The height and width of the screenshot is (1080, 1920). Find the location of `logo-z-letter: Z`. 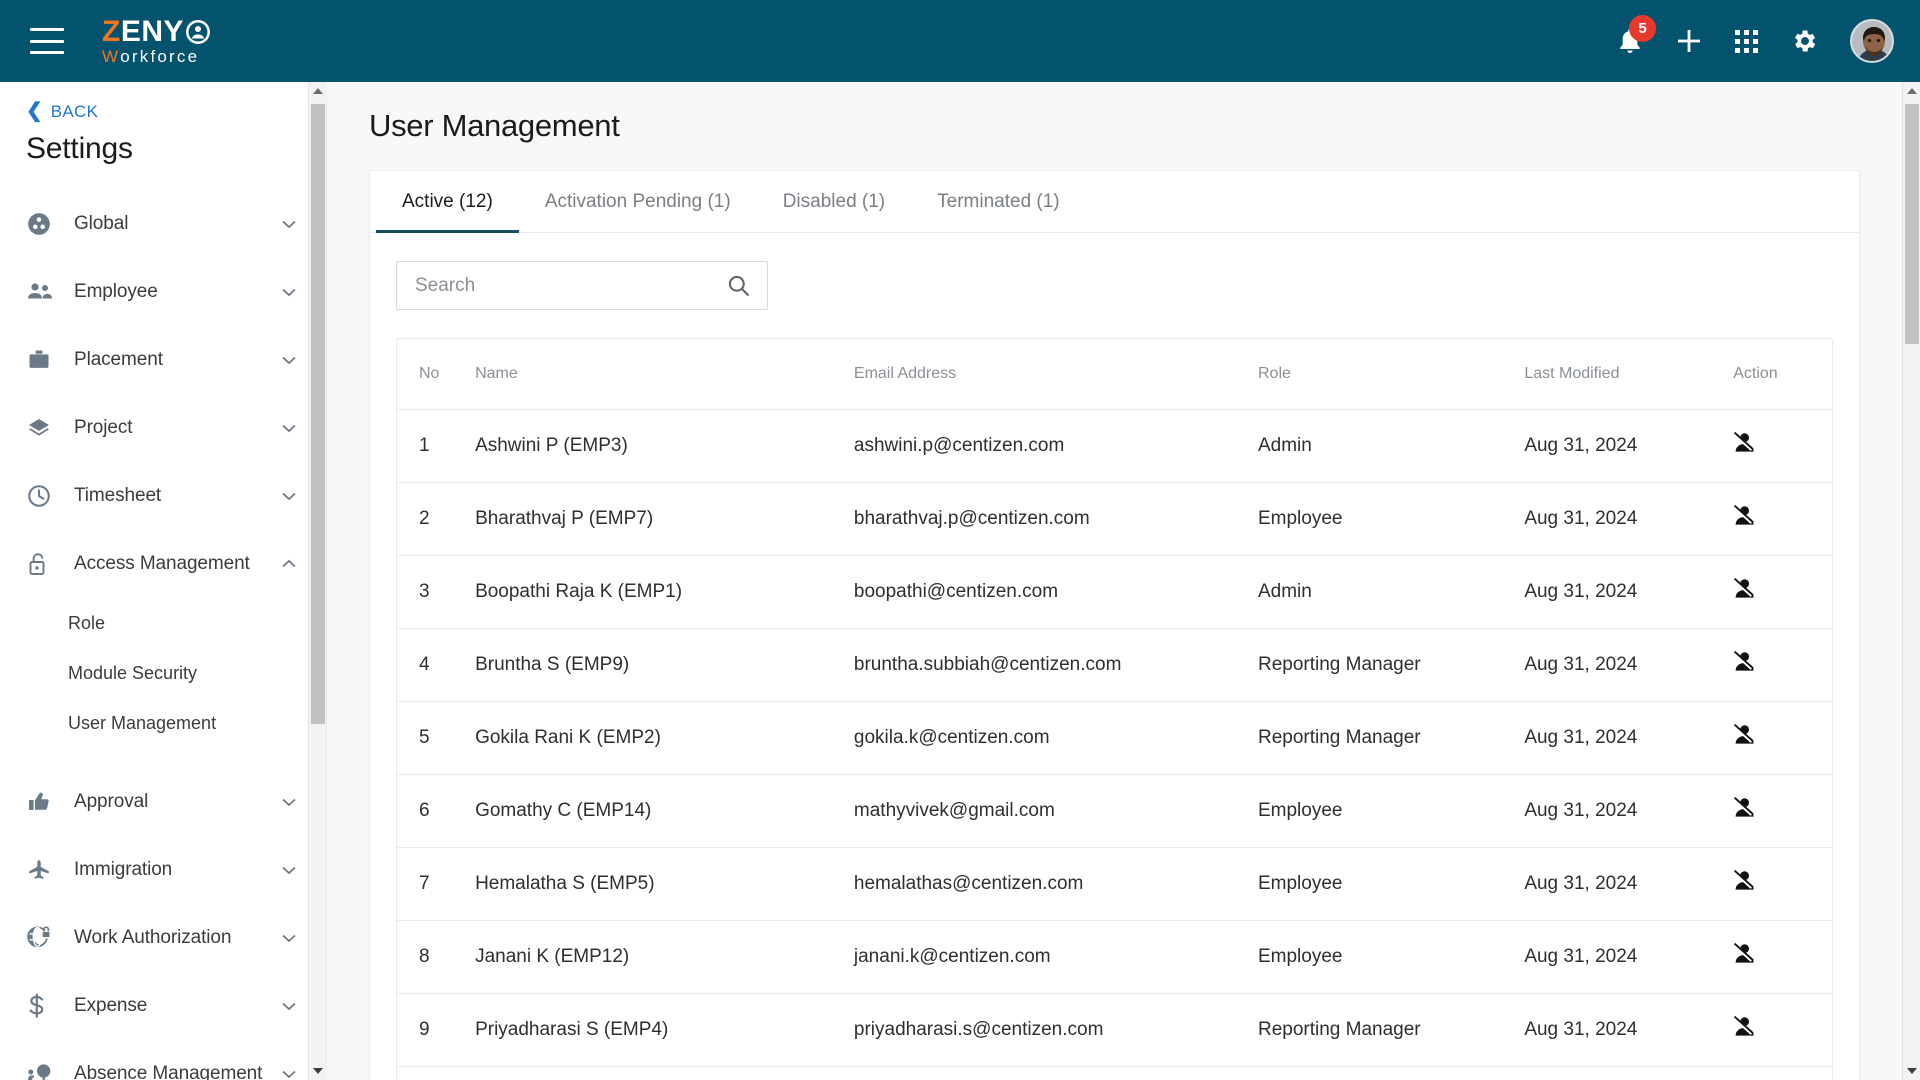

logo-z-letter: Z is located at coordinates (111, 31).